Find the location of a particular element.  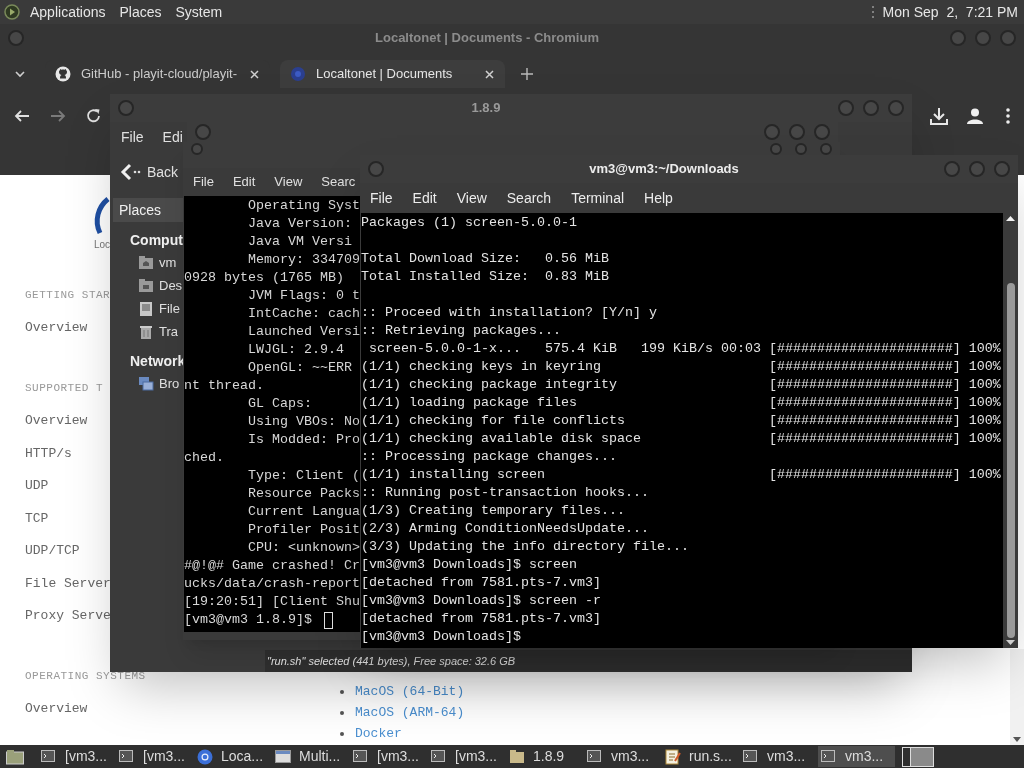

back-button: Back is located at coordinates (146, 172).